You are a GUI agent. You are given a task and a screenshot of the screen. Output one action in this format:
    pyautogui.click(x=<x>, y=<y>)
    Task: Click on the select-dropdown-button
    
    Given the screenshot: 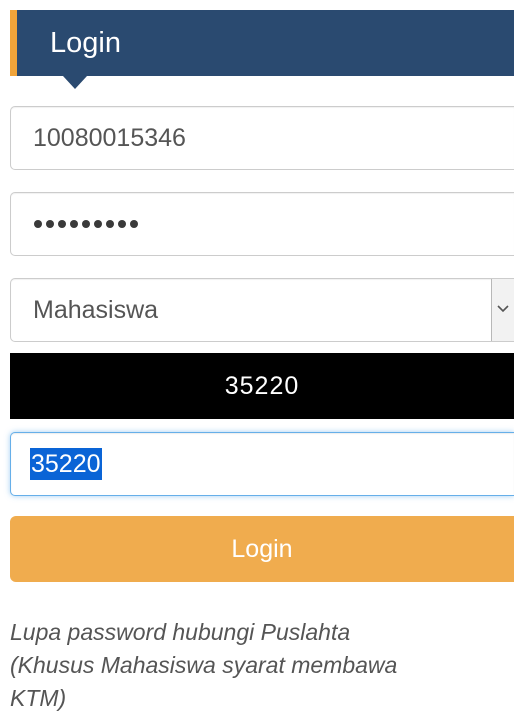 What is the action you would take?
    pyautogui.click(x=502, y=310)
    